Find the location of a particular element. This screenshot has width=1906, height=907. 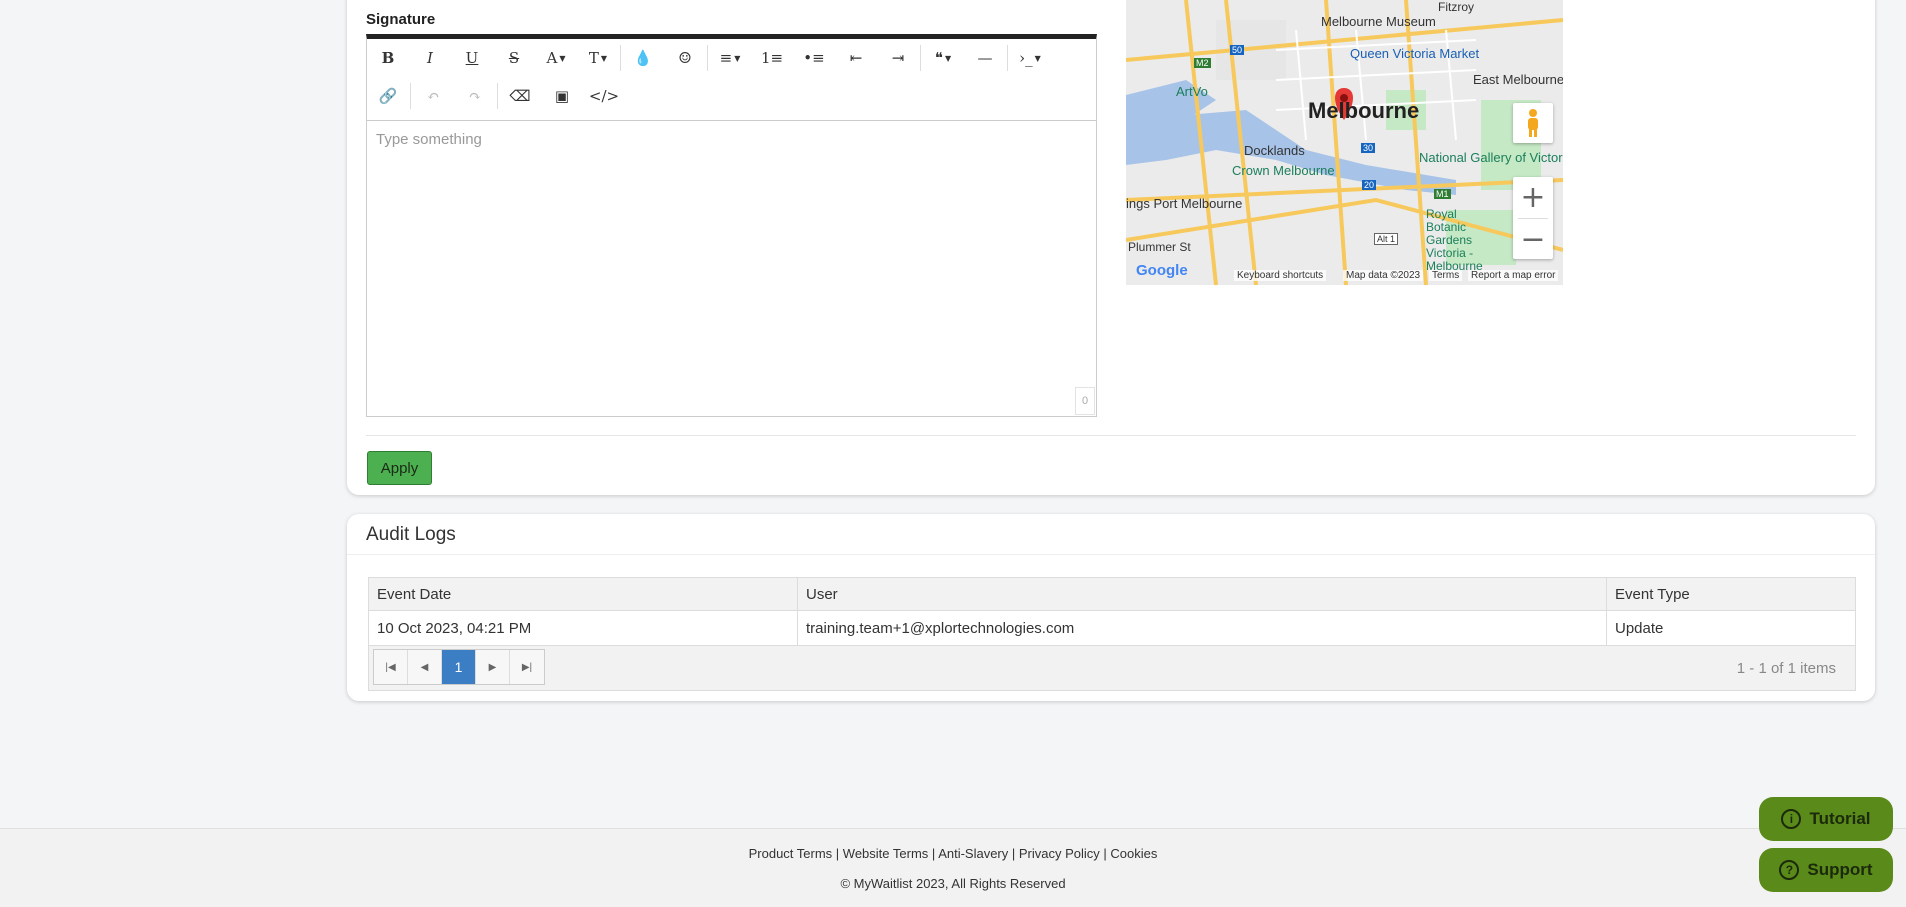

link-button: 🔗 is located at coordinates (388, 96).